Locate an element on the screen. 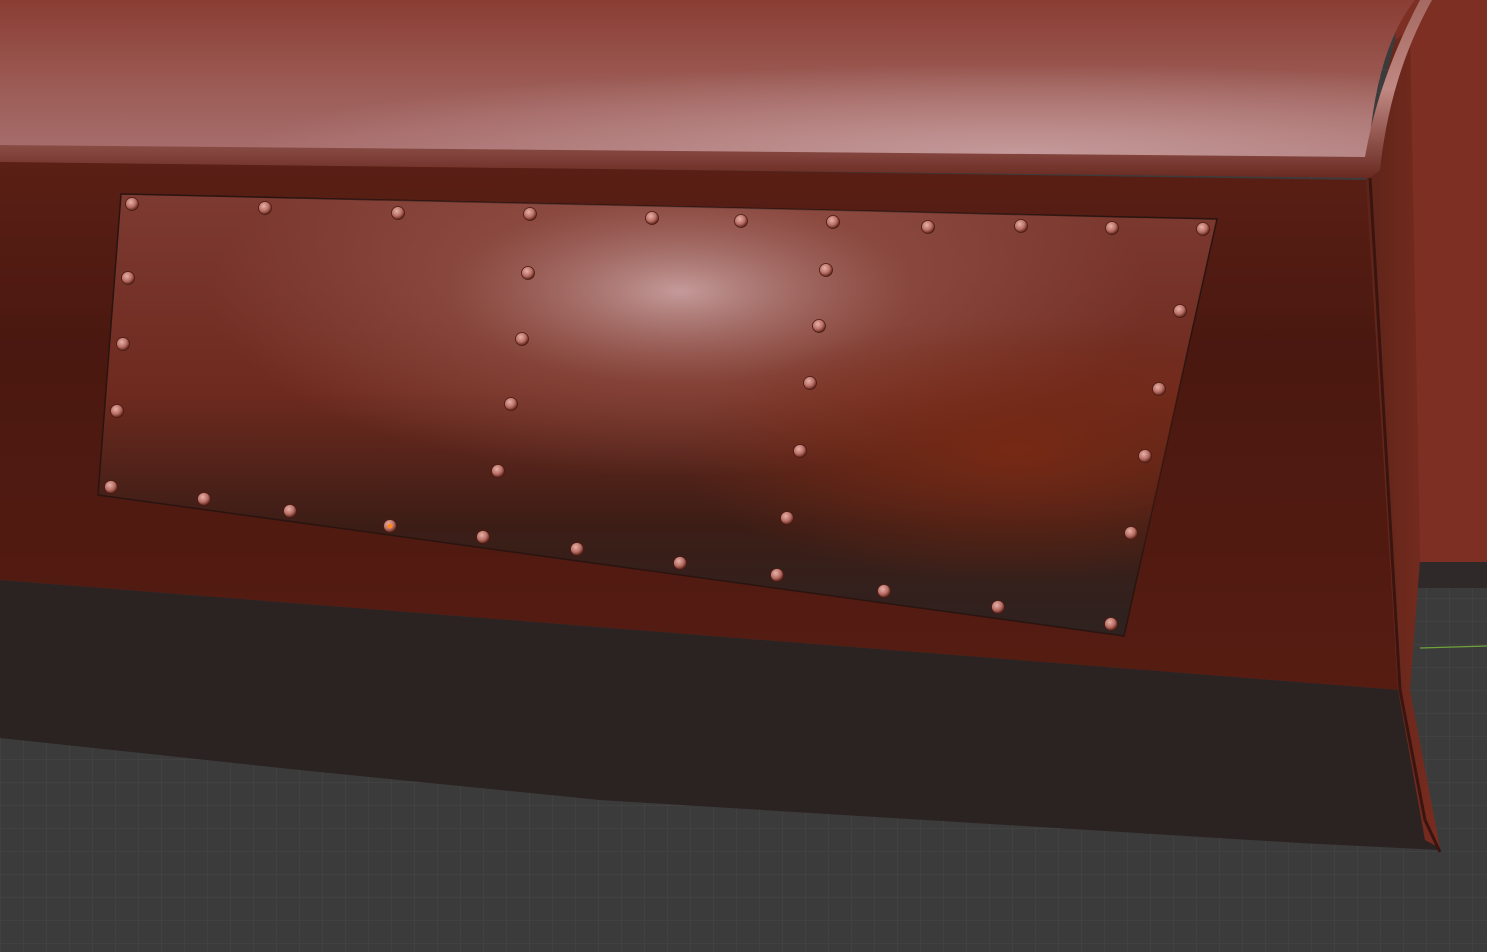  selection-origin-dot is located at coordinates (390, 526).